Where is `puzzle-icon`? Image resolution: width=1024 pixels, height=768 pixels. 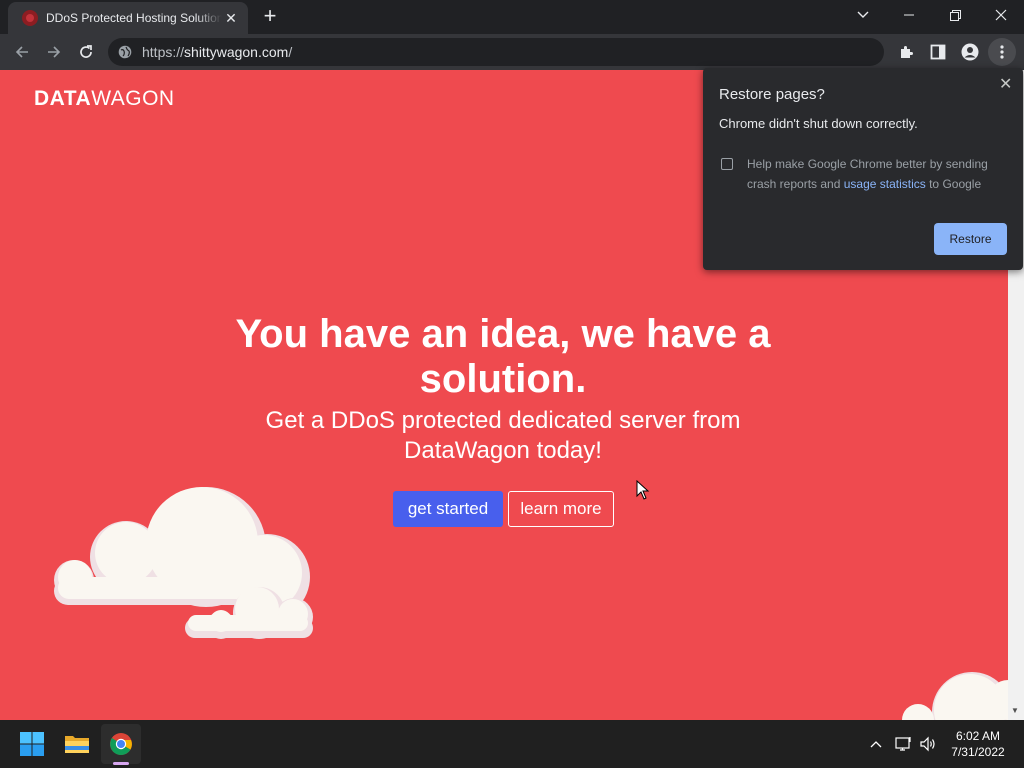 puzzle-icon is located at coordinates (907, 52).